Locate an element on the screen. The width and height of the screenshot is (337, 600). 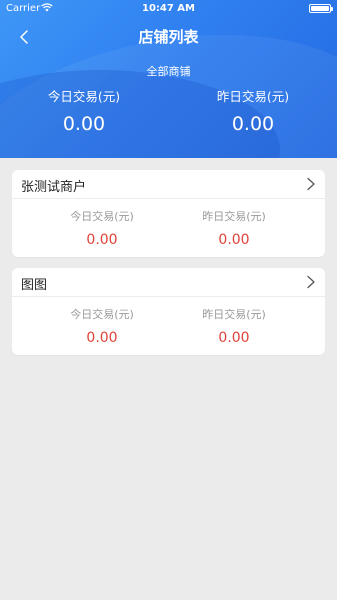
header-yesterday-label: 昨日交易(元) is located at coordinates (253, 96).